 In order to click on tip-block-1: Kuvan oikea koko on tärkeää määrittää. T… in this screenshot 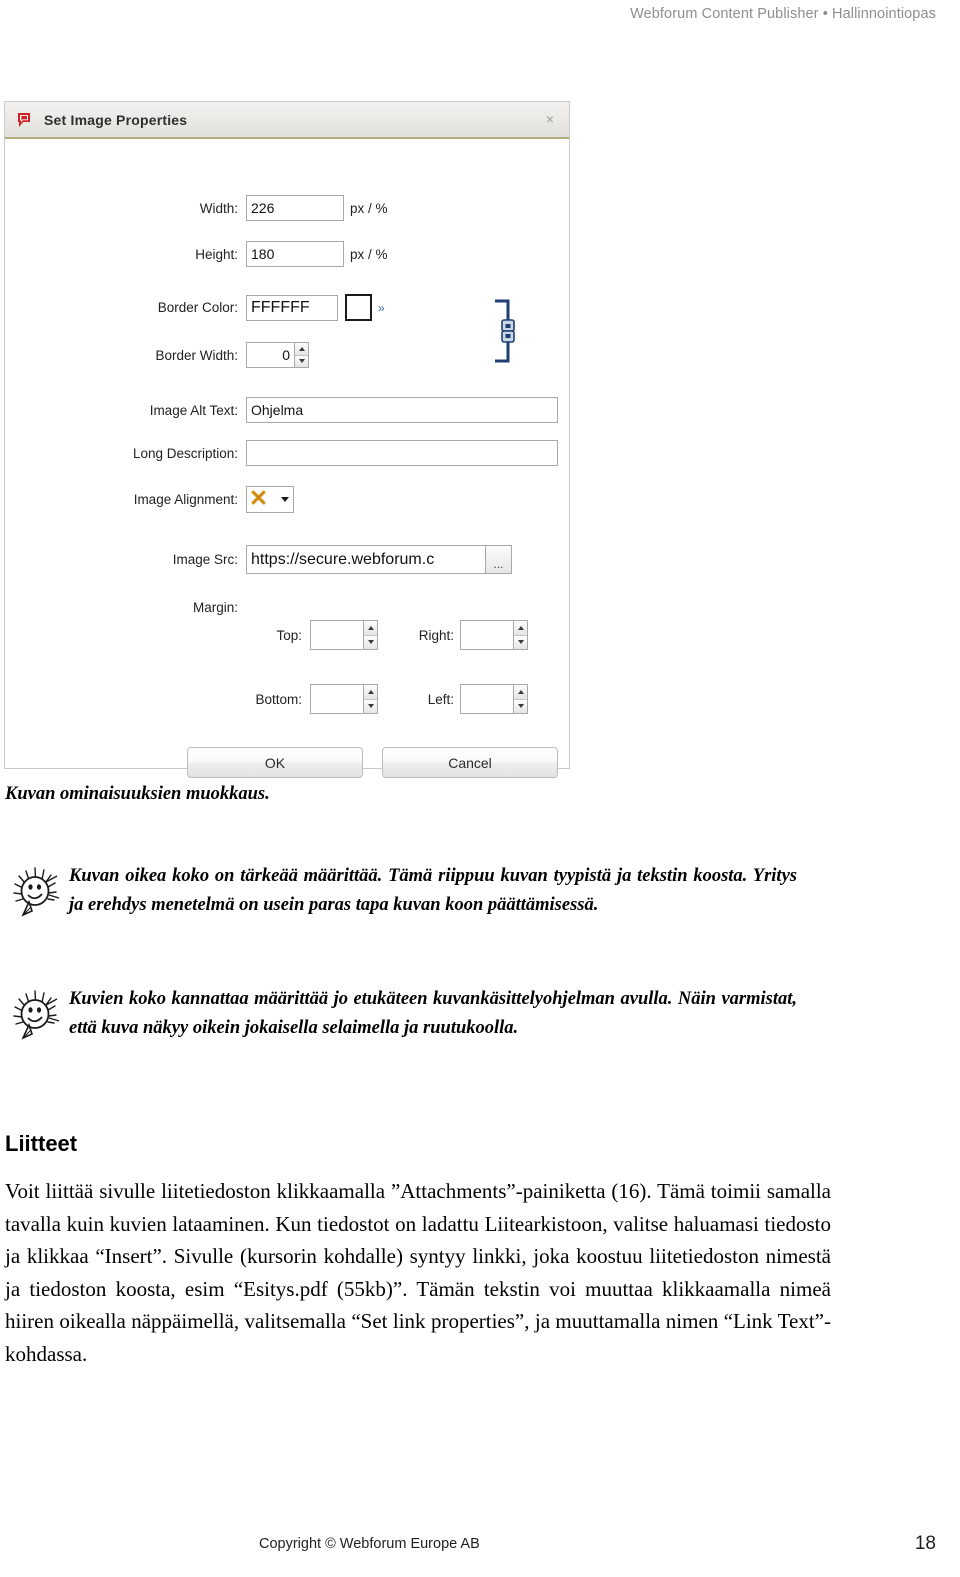, I will do `click(405, 893)`.